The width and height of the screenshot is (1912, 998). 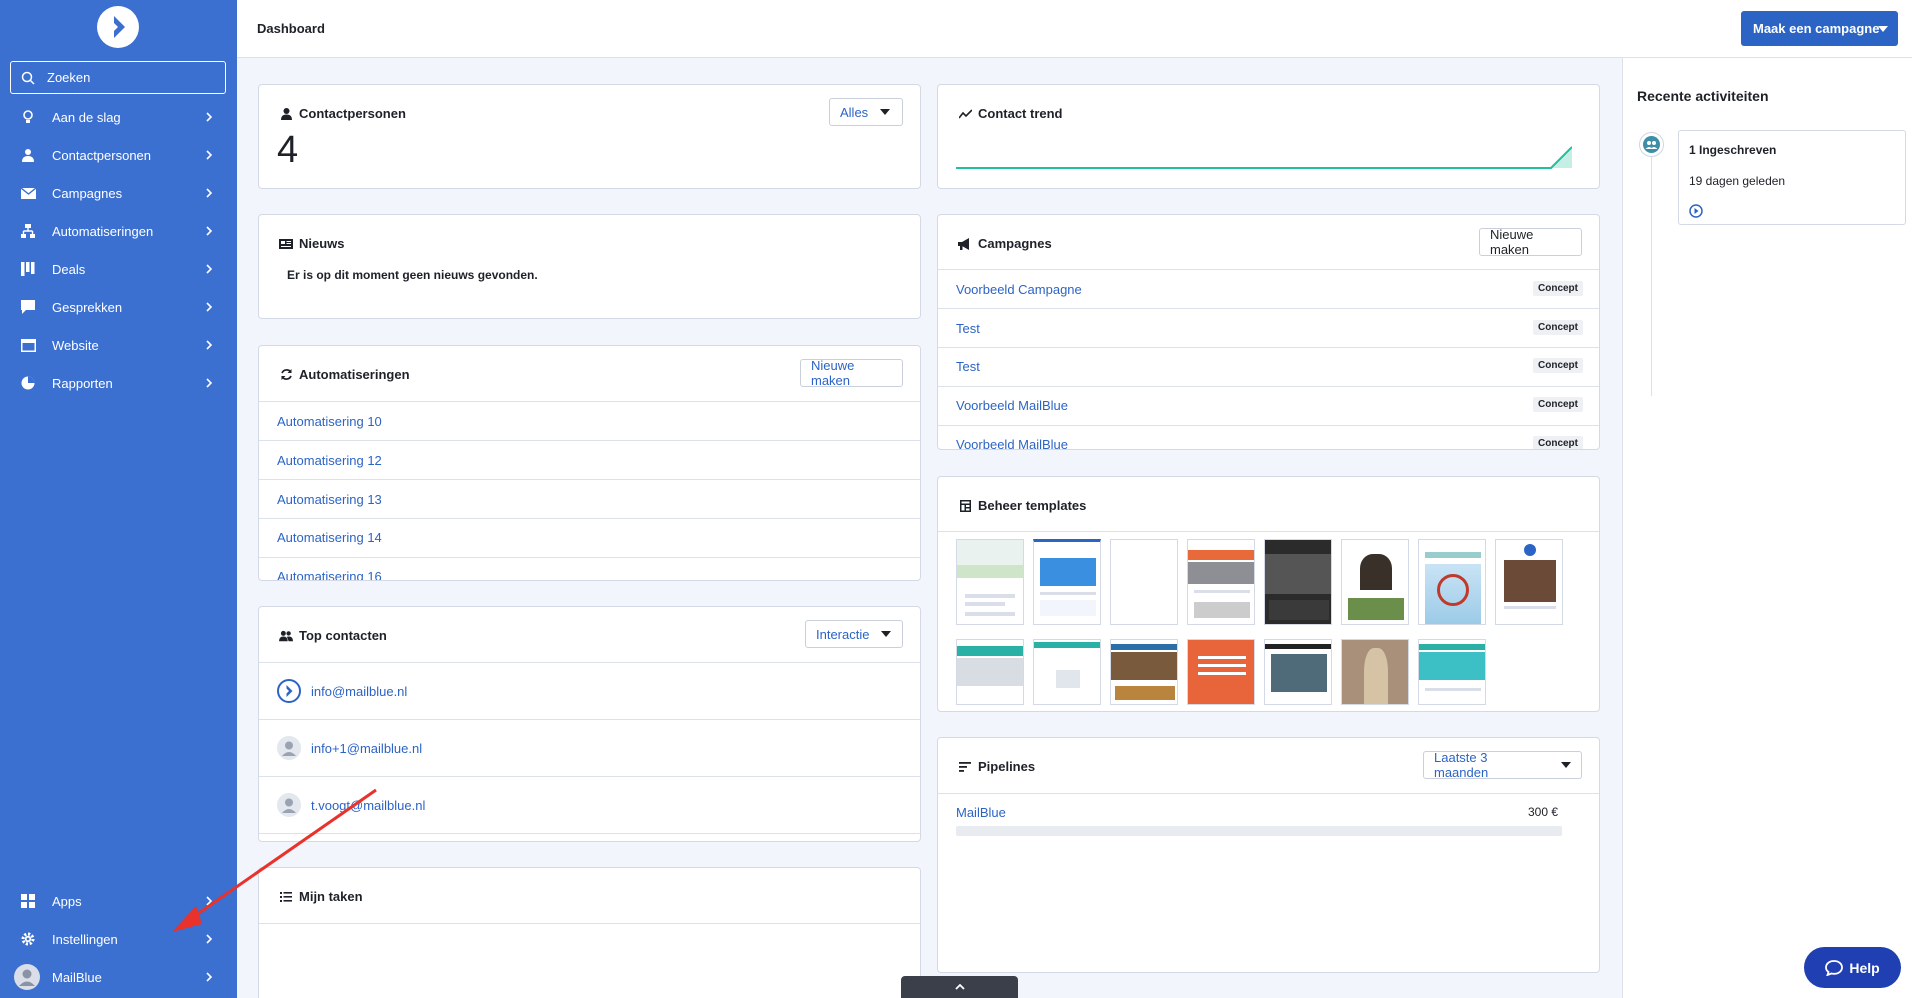 I want to click on card-title: Campagnes, so click(x=1005, y=243).